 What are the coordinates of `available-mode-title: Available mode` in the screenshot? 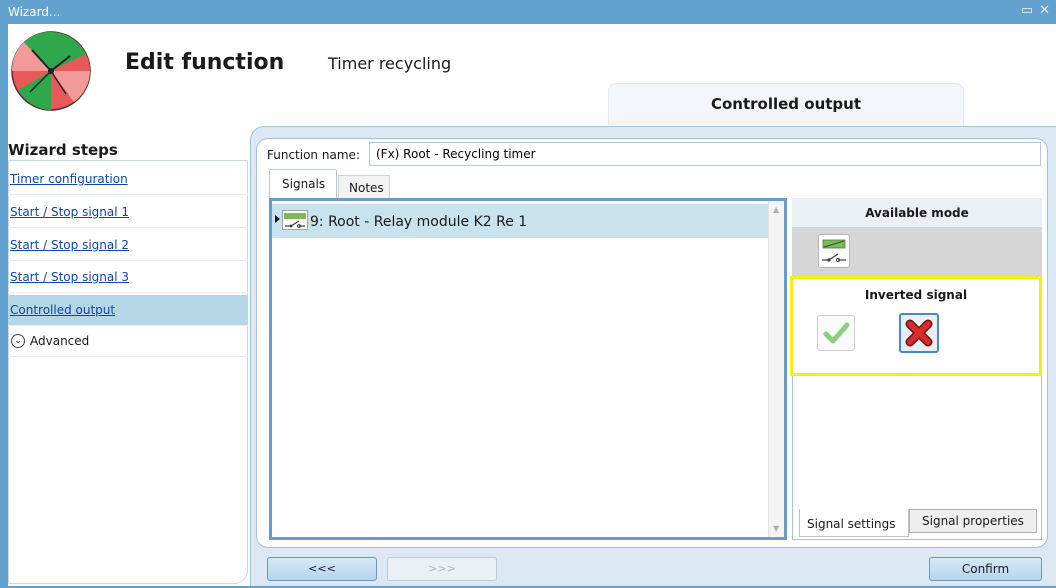 It's located at (917, 213).